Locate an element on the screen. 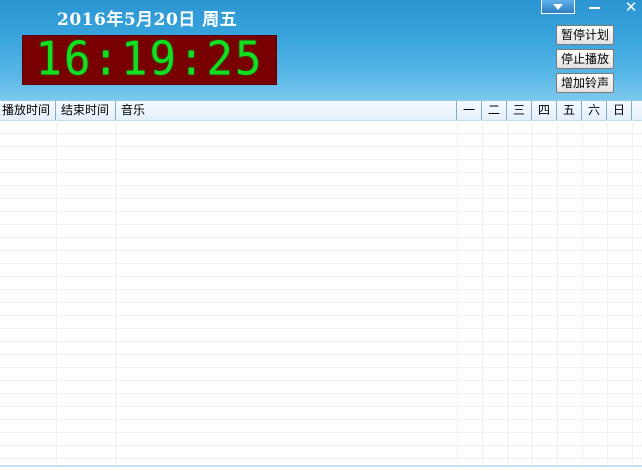  column-end-time: 结束时间 is located at coordinates (86, 110).